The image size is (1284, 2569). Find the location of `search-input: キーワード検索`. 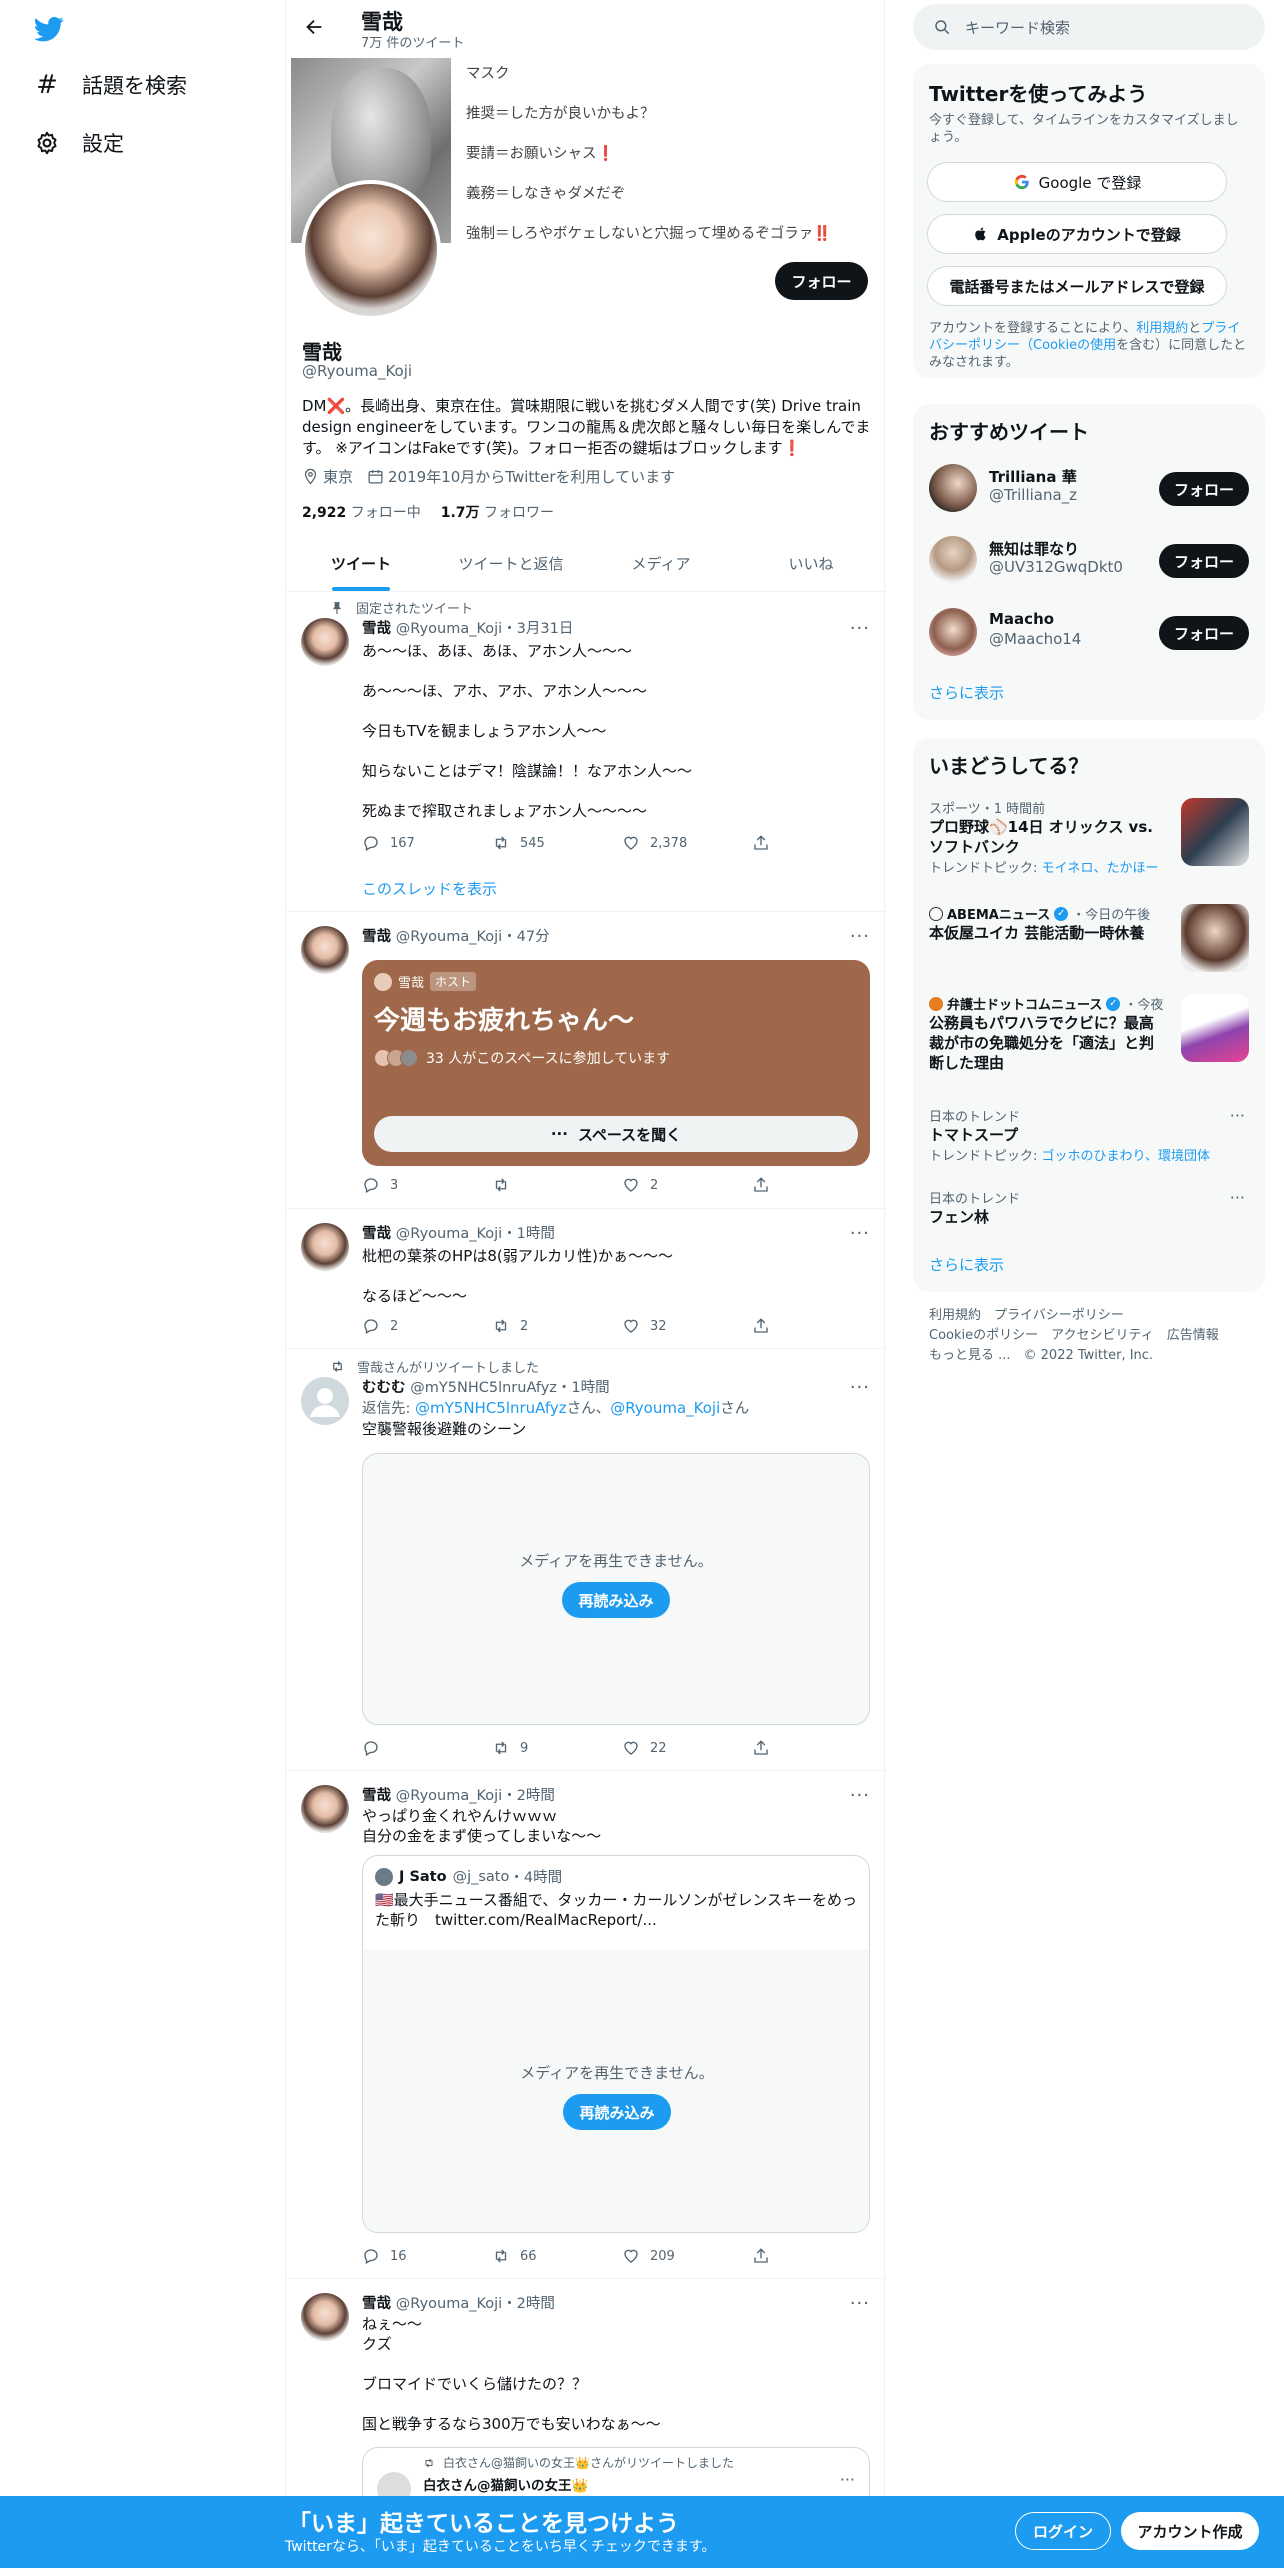

search-input: キーワード検索 is located at coordinates (1017, 27).